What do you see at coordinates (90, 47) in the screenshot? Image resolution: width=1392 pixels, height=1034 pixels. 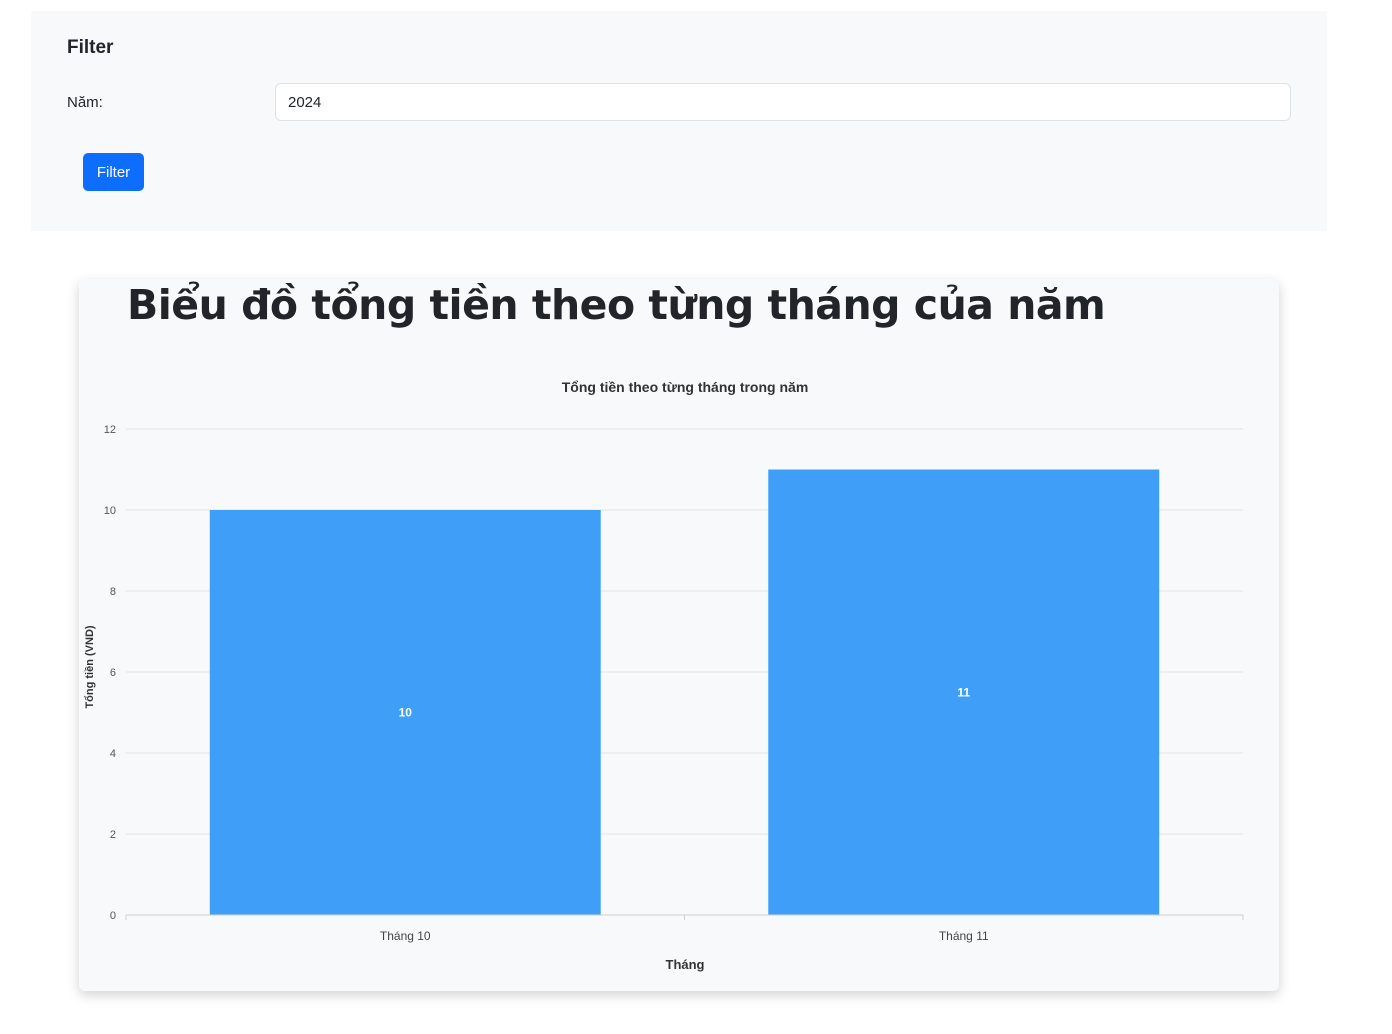 I see `filter-title: Filter` at bounding box center [90, 47].